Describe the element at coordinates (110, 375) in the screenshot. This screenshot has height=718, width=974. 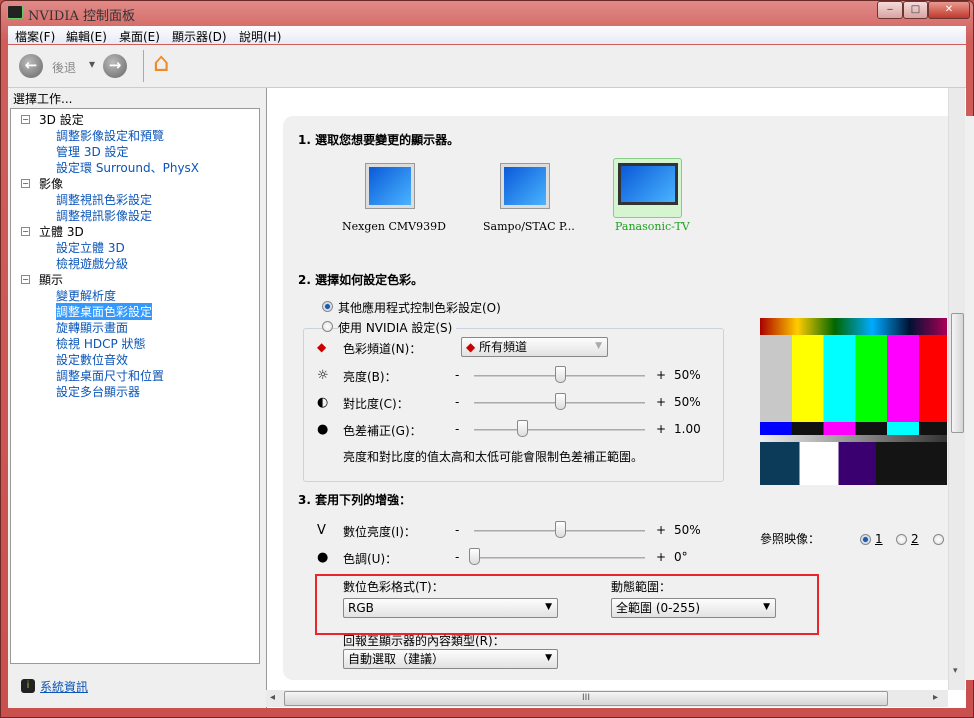
I see `tree-item: 調整桌面尺寸和位置` at that location.